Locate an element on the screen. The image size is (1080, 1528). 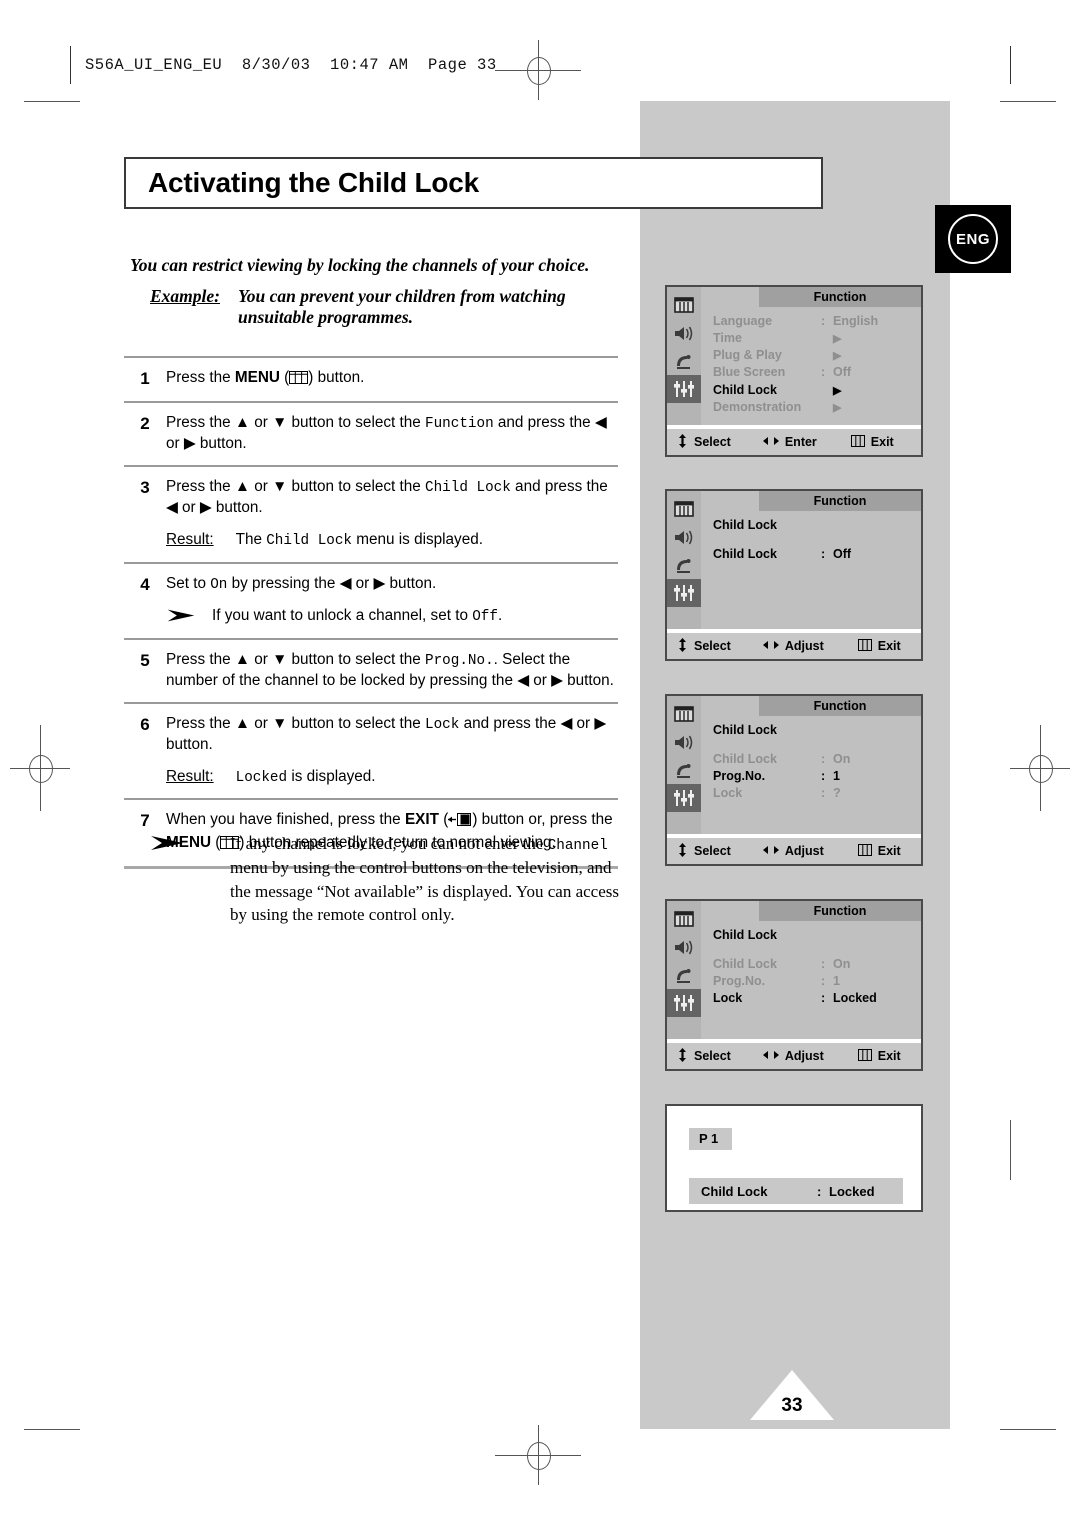
print-slug: S56A_UI_ENG_EU 8/30/03 10:47 AM Page 33 is located at coordinates (283, 65).